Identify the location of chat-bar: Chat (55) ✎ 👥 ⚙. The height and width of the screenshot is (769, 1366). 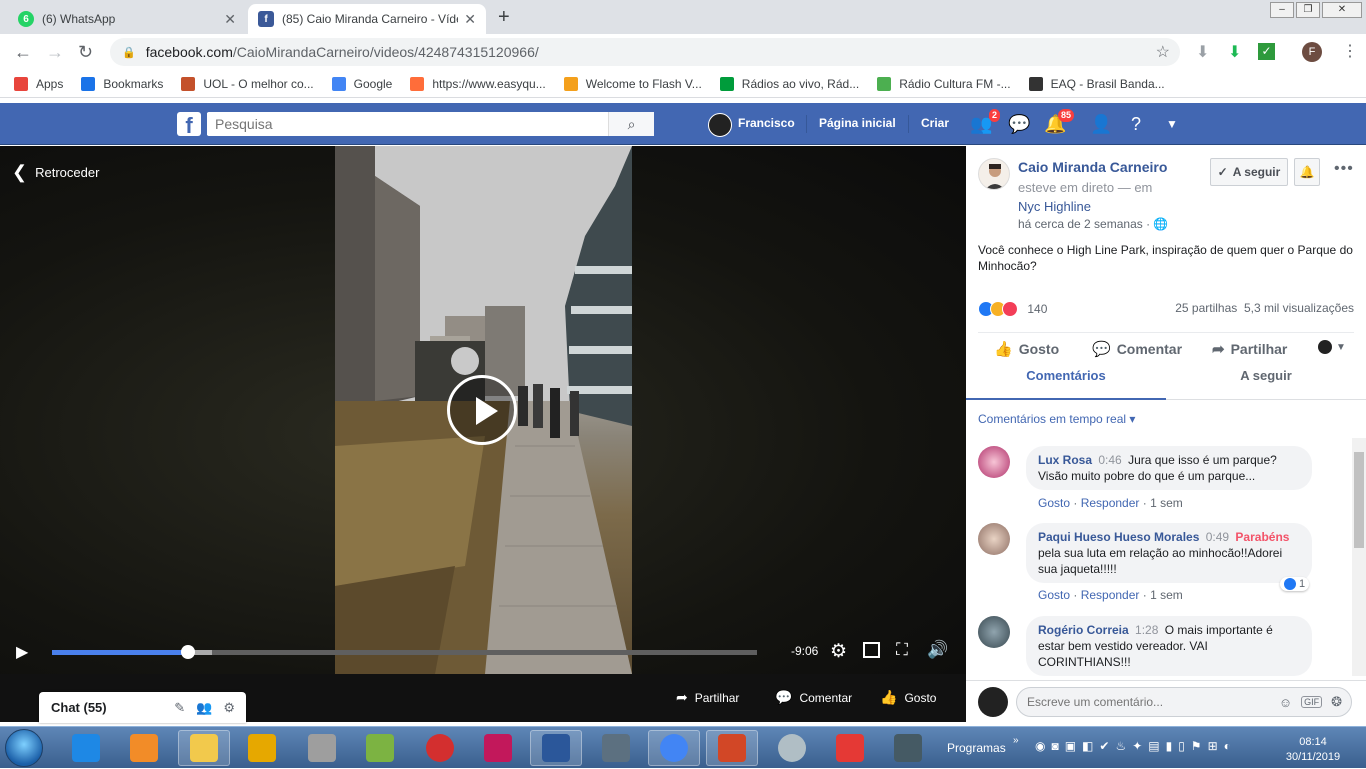
(142, 707).